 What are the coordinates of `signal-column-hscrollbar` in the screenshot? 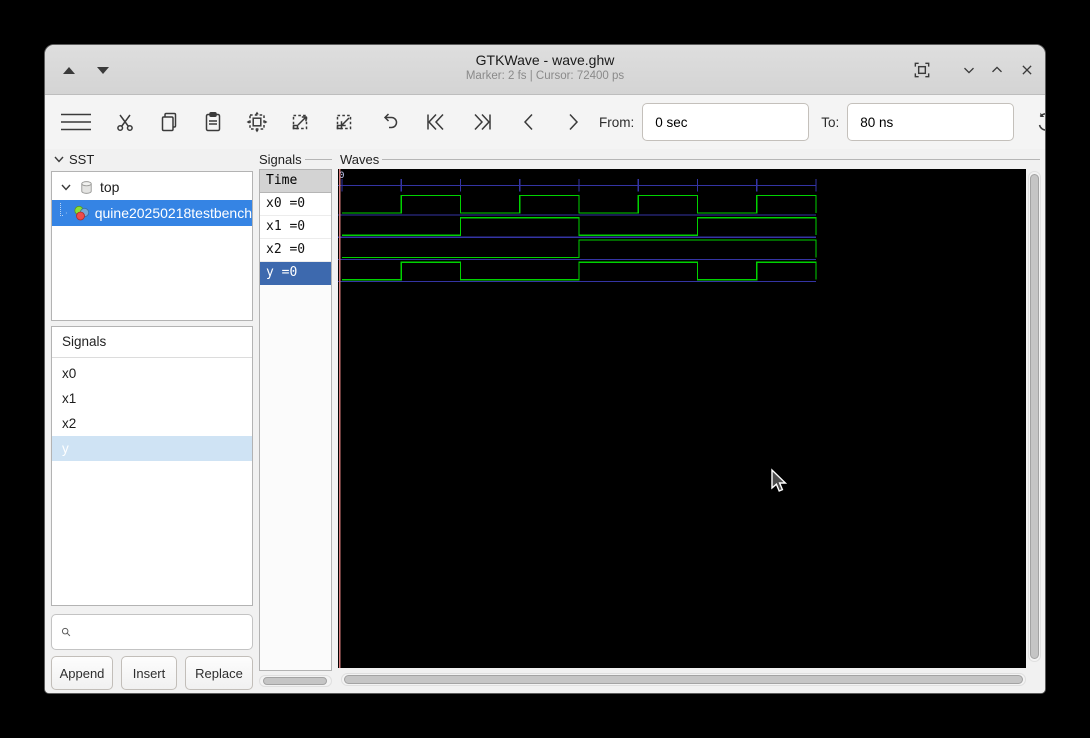 It's located at (295, 681).